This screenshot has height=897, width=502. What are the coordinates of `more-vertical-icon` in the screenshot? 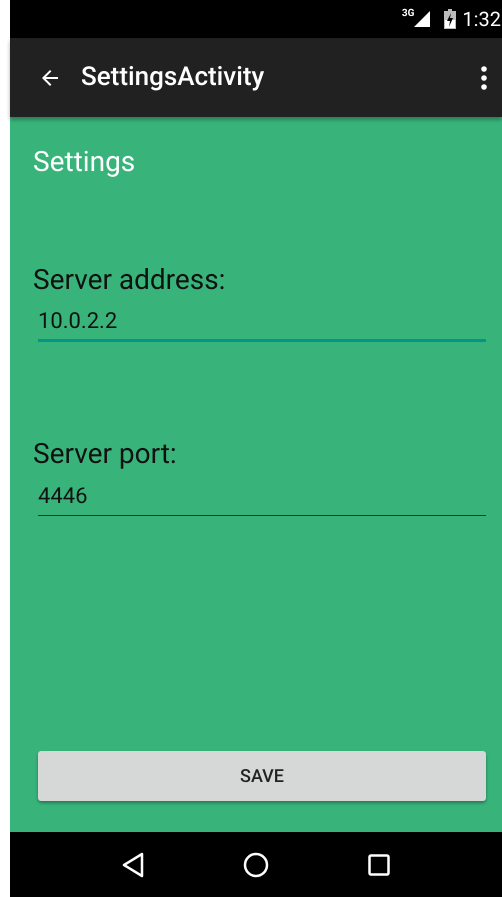 It's located at (484, 78).